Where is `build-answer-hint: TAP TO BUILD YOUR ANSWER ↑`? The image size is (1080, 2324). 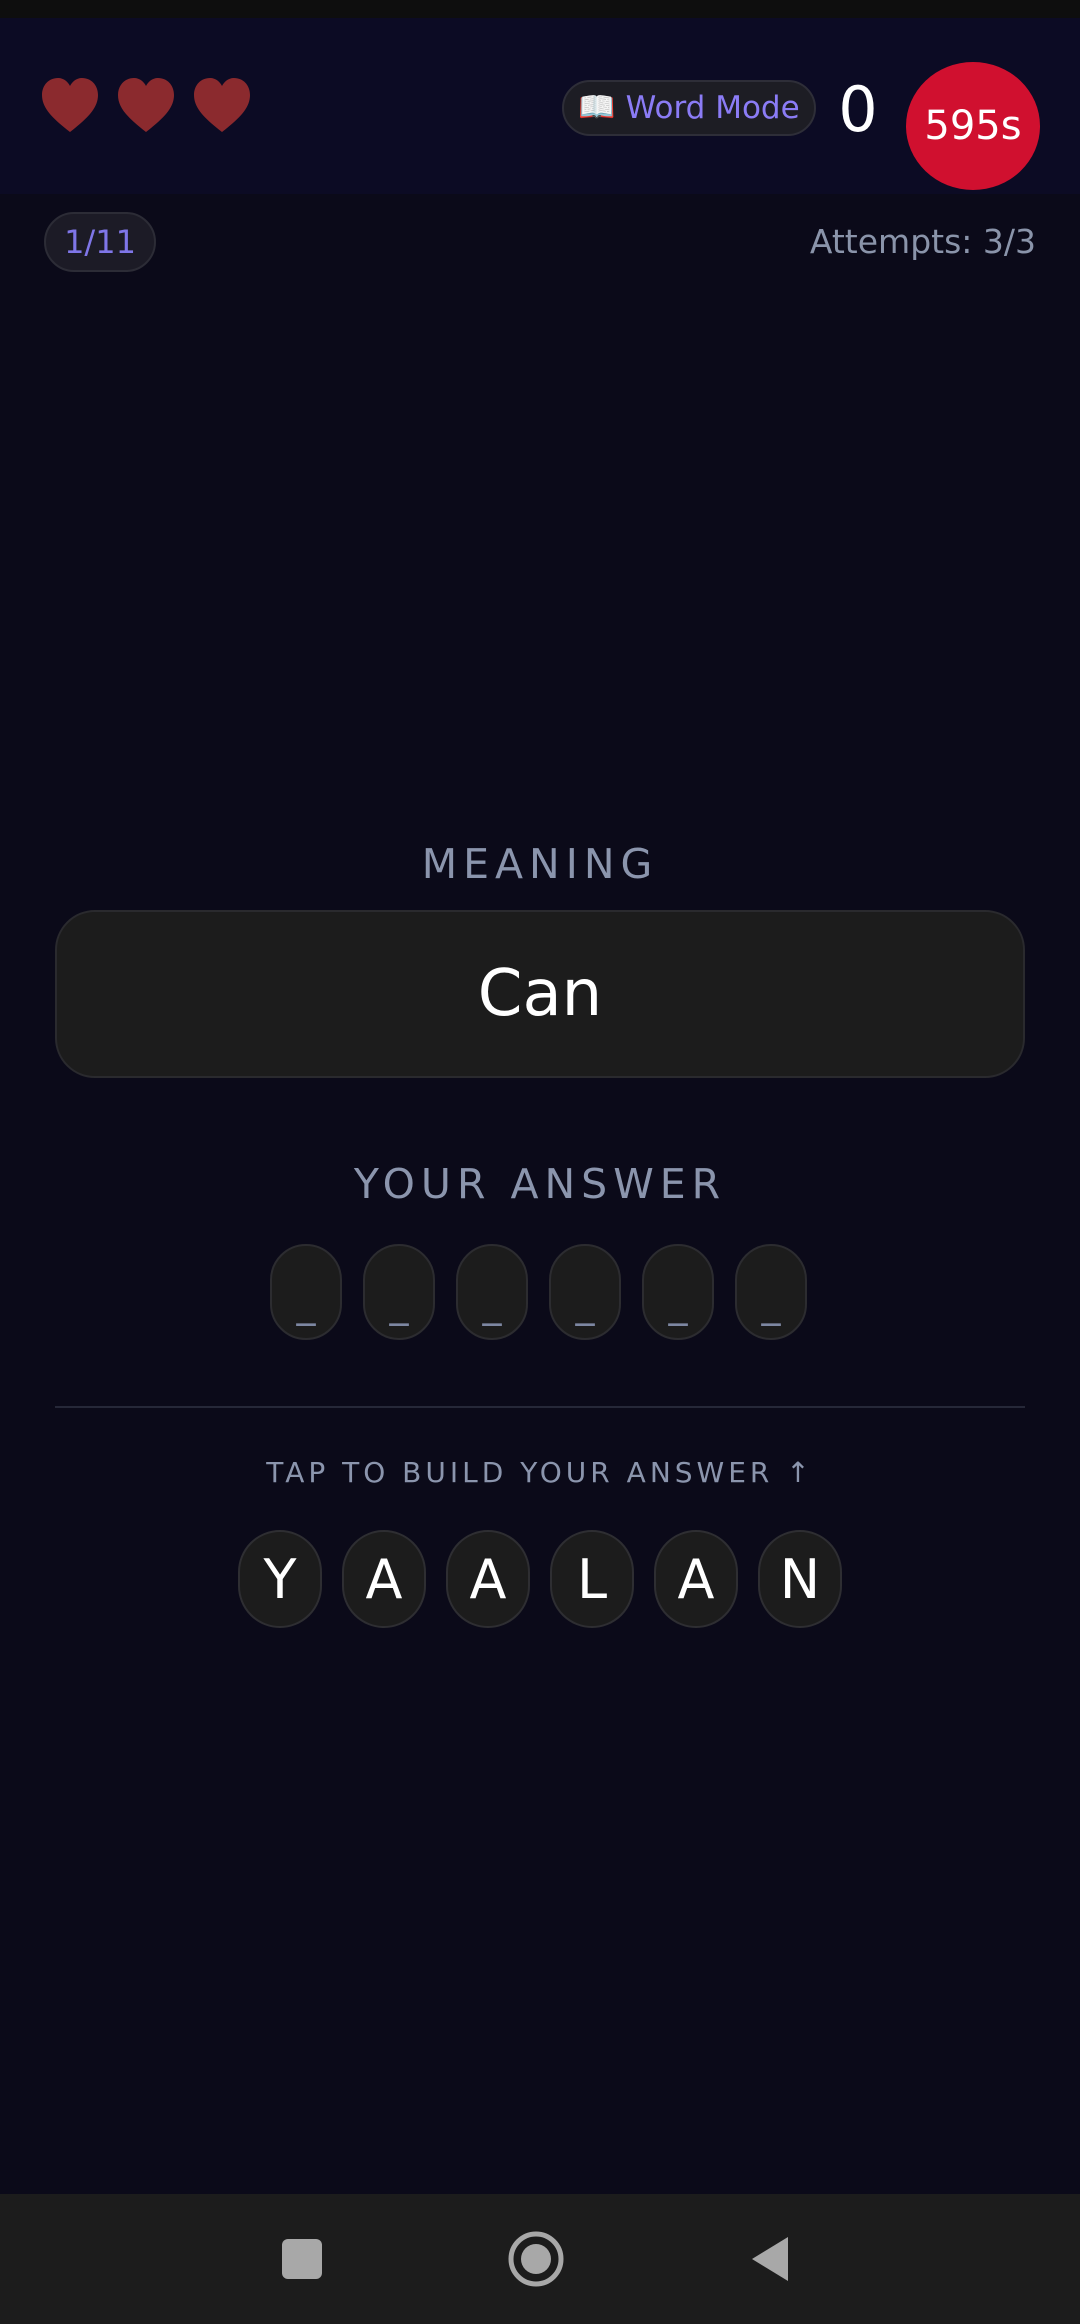
build-answer-hint: TAP TO BUILD YOUR ANSWER ↑ is located at coordinates (540, 1472).